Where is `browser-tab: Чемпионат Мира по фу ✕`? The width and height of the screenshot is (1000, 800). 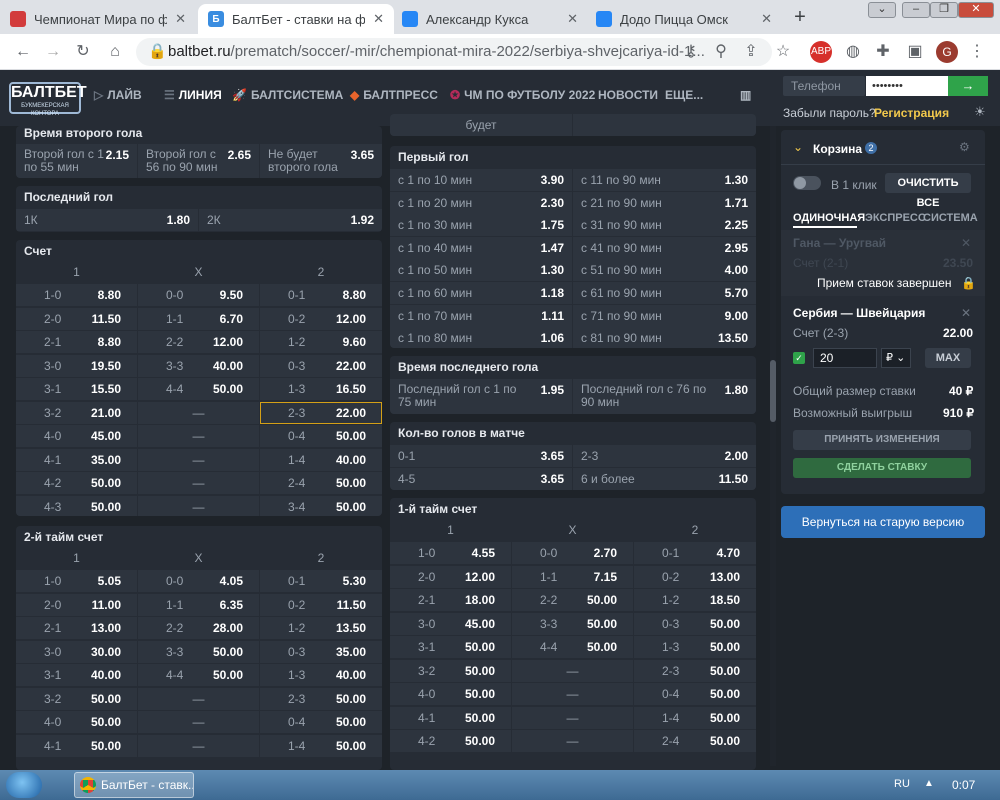
browser-tab: Чемпионат Мира по фу ✕ is located at coordinates (98, 19).